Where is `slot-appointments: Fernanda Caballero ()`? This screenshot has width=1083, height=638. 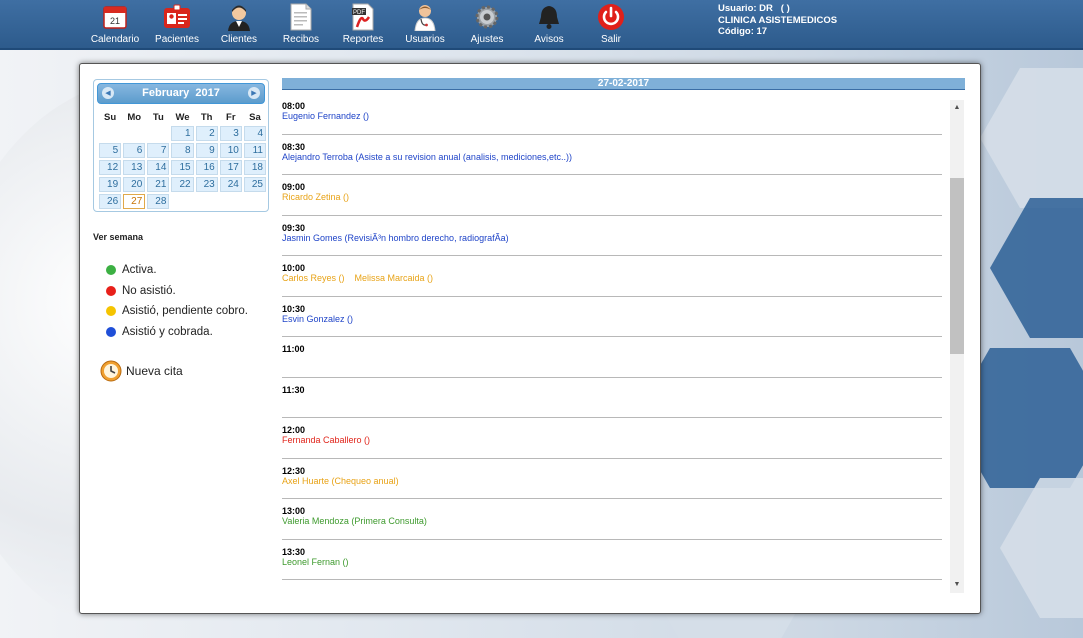
slot-appointments: Fernanda Caballero () is located at coordinates (612, 440).